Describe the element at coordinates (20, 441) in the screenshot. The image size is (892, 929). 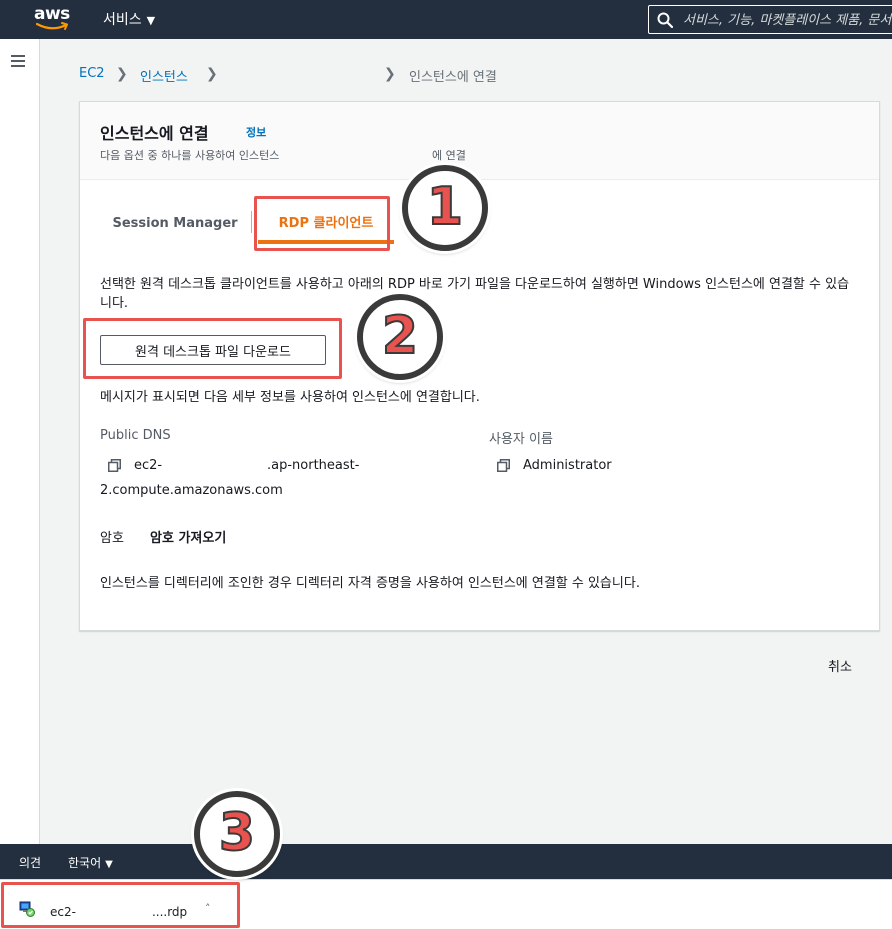
I see `left-side-rail` at that location.